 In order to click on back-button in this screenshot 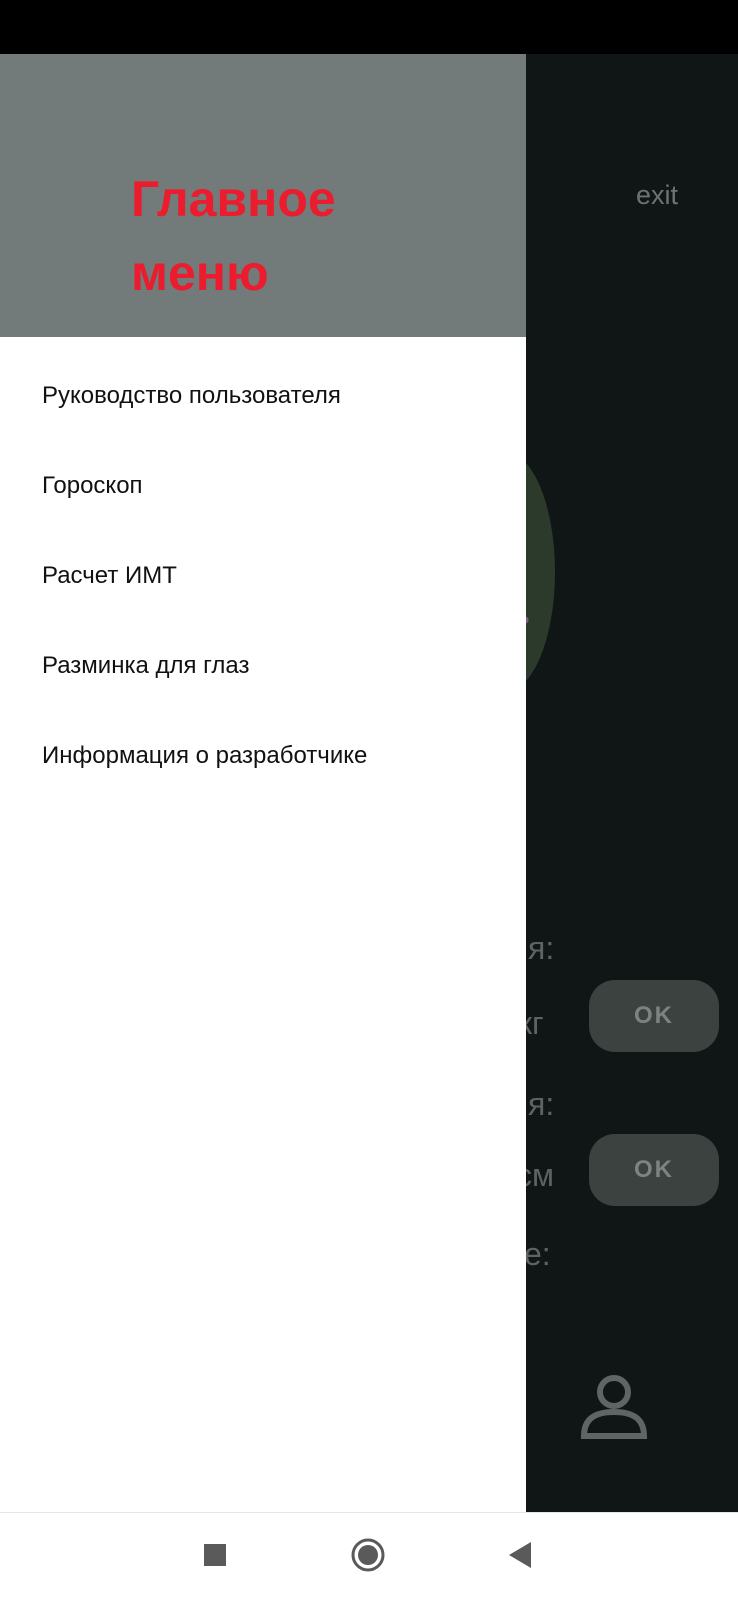, I will do `click(520, 1555)`.